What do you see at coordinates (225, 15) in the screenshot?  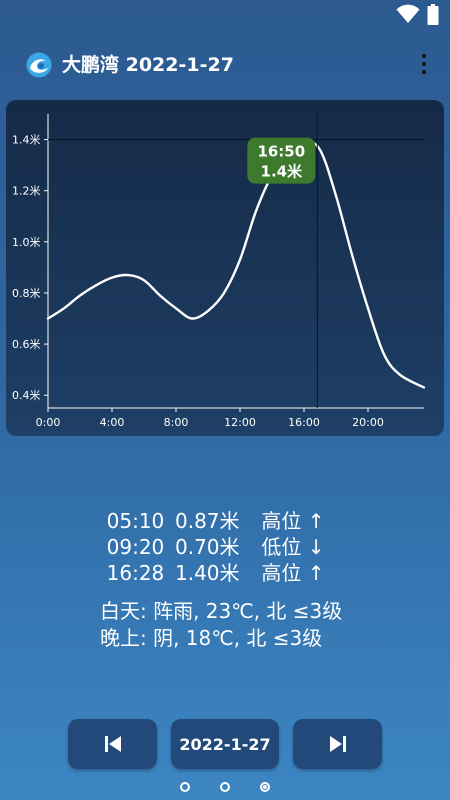 I see `status-bar` at bounding box center [225, 15].